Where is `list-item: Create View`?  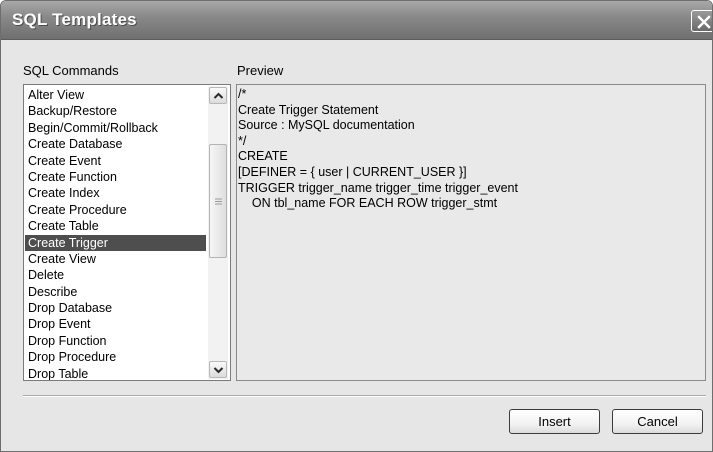 list-item: Create View is located at coordinates (115, 259).